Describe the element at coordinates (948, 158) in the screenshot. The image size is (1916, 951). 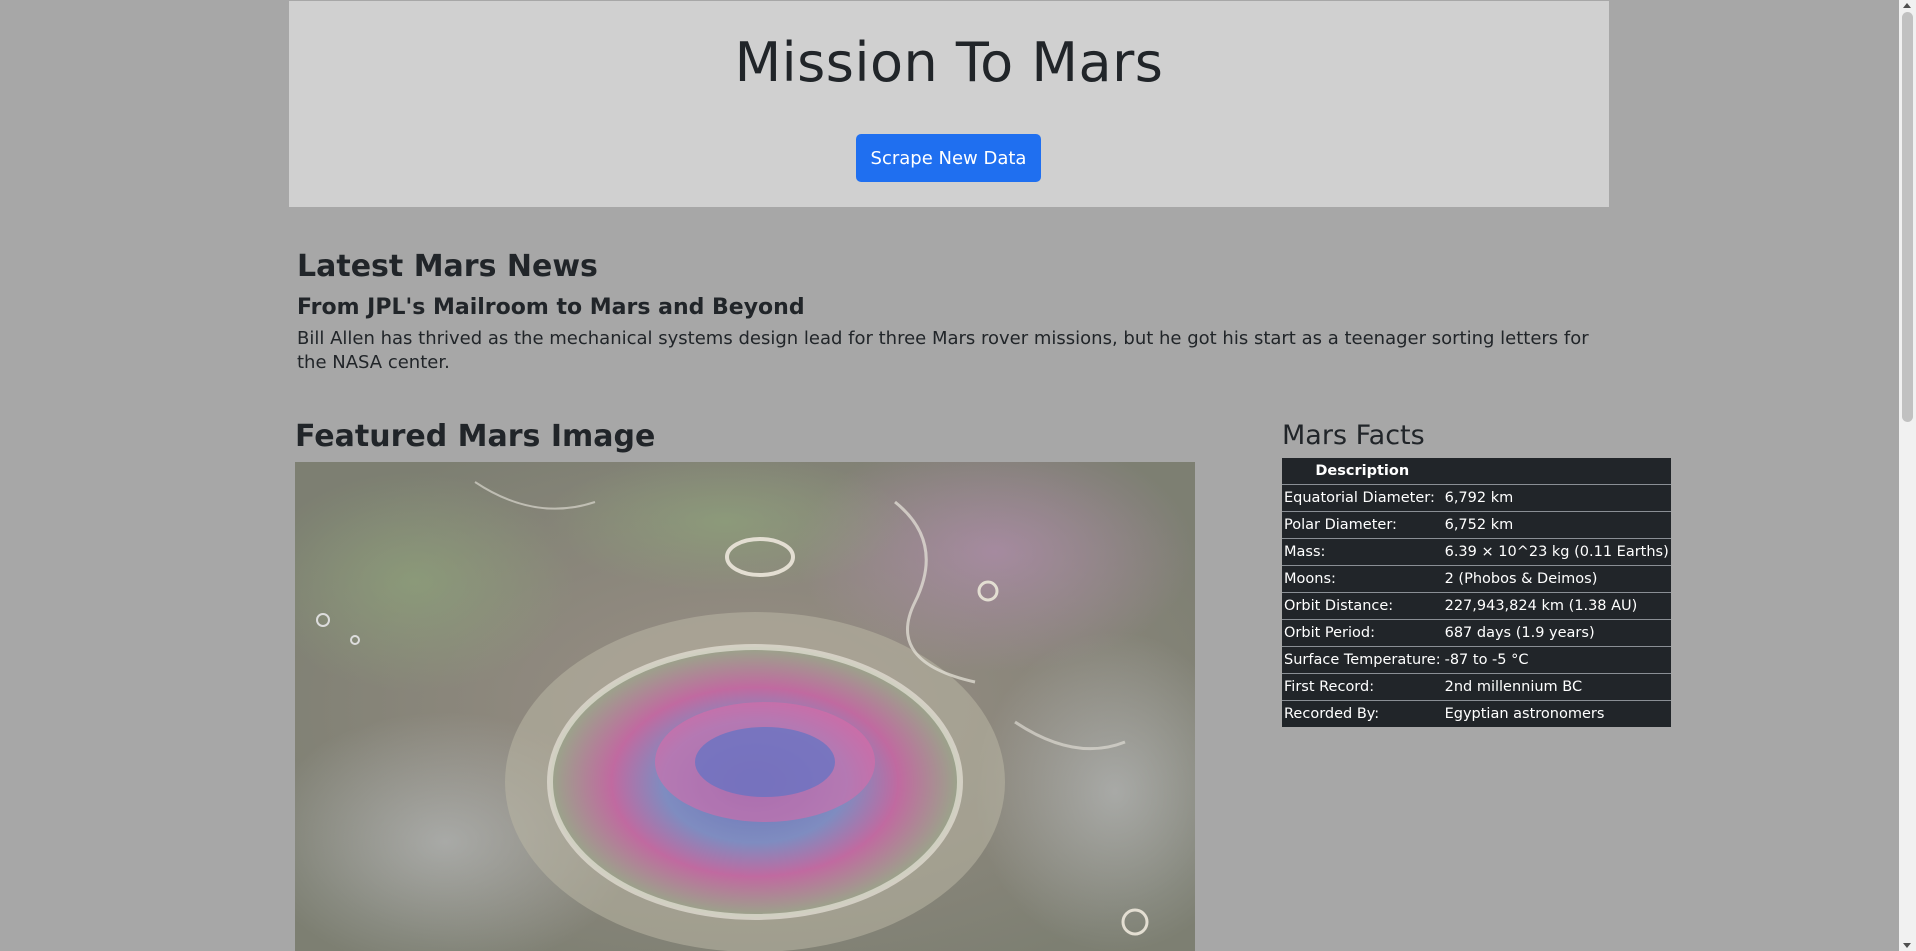
I see `scrape-new-data-button: Scrape New Data` at that location.